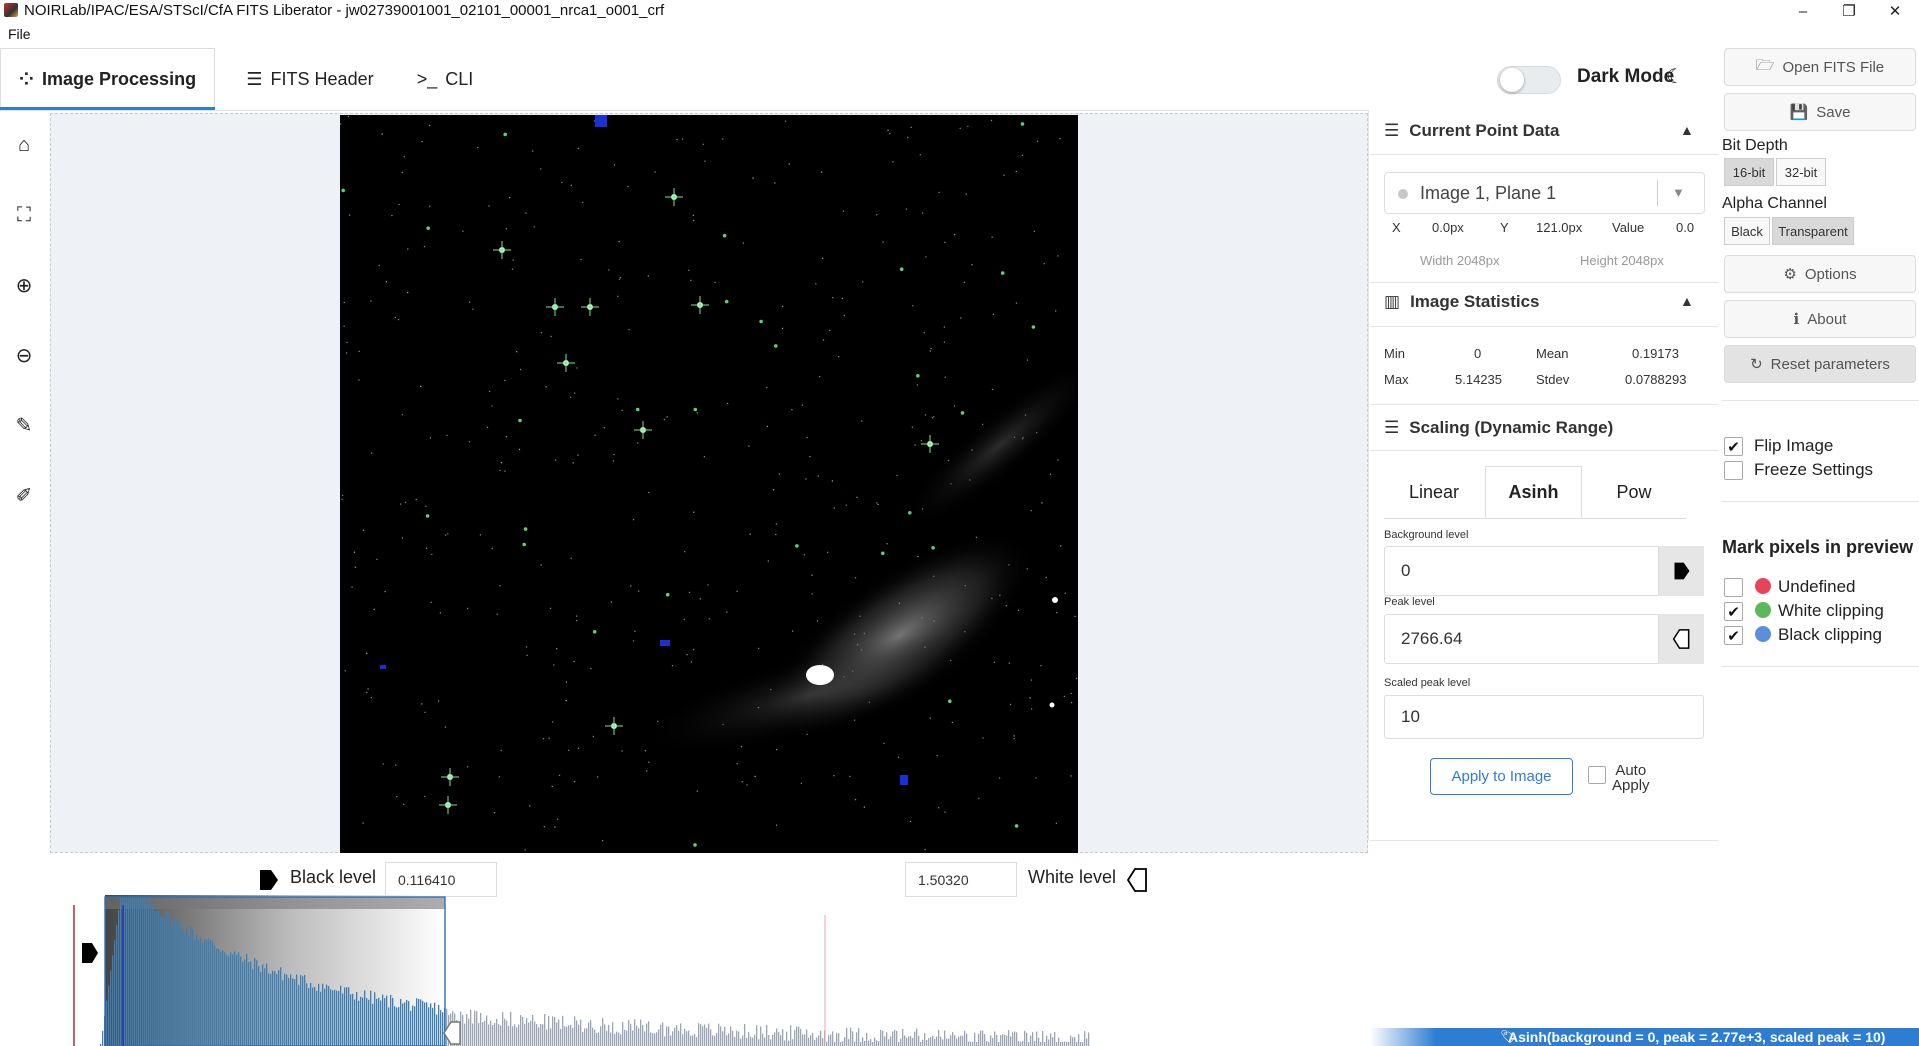 This screenshot has width=1919, height=1046. What do you see at coordinates (1597, 775) in the screenshot?
I see `auto-apply-checkbox` at bounding box center [1597, 775].